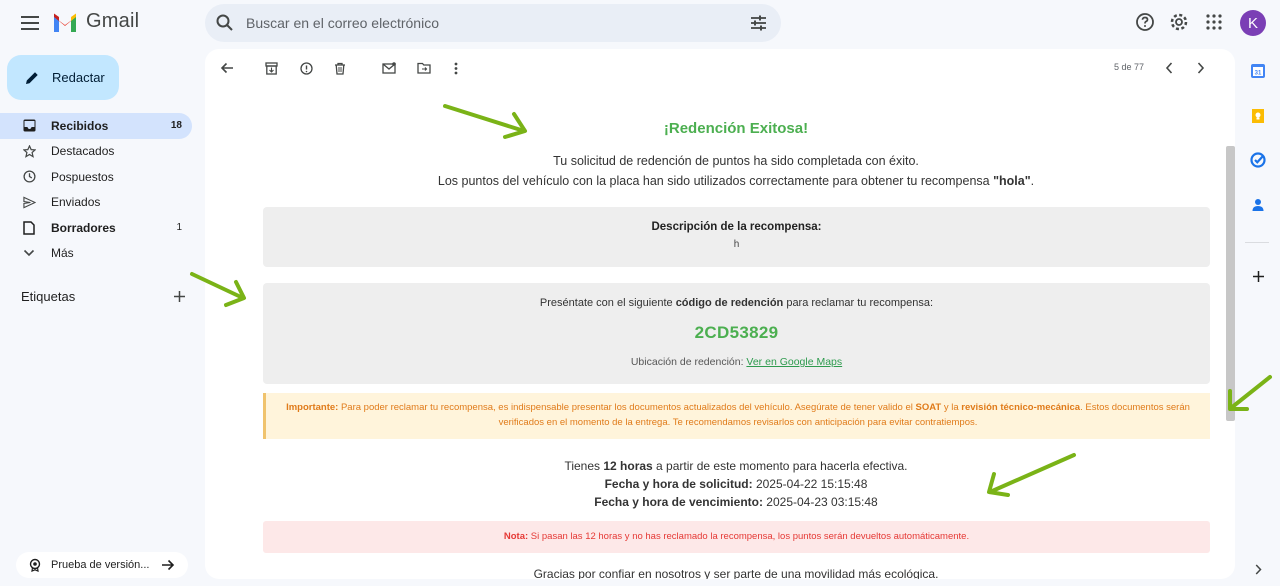  I want to click on description-title: Descripción de la recompensa:, so click(736, 227).